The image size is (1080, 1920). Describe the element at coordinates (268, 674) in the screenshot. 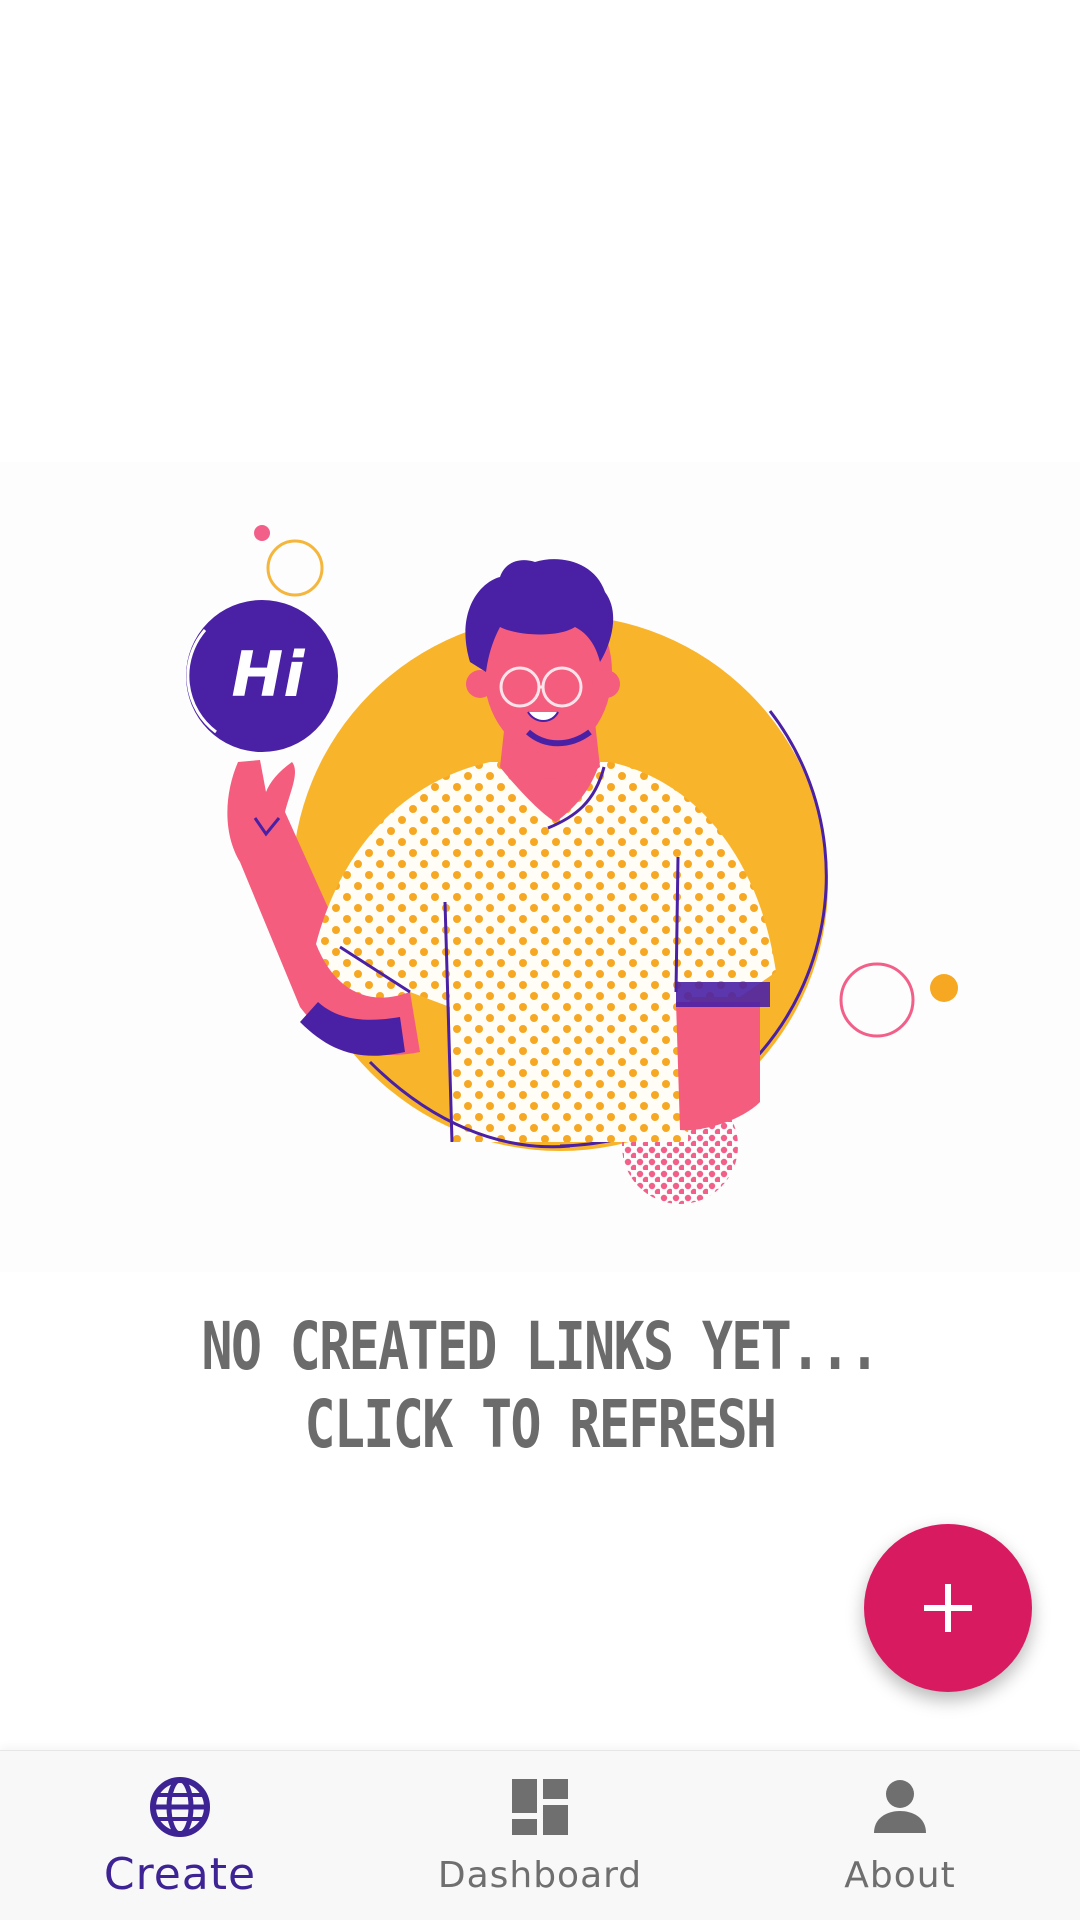

I see `svg-text: Hi` at that location.